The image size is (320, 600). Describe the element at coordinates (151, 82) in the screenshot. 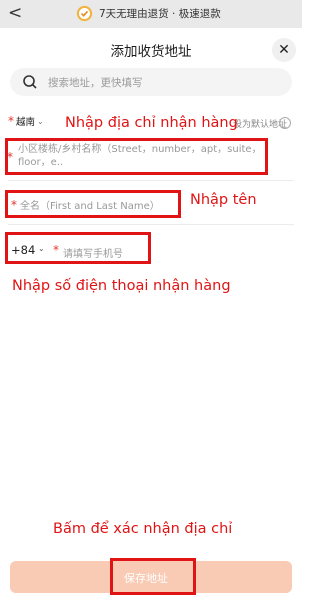

I see `search-input: 搜索地址，更快填写` at that location.